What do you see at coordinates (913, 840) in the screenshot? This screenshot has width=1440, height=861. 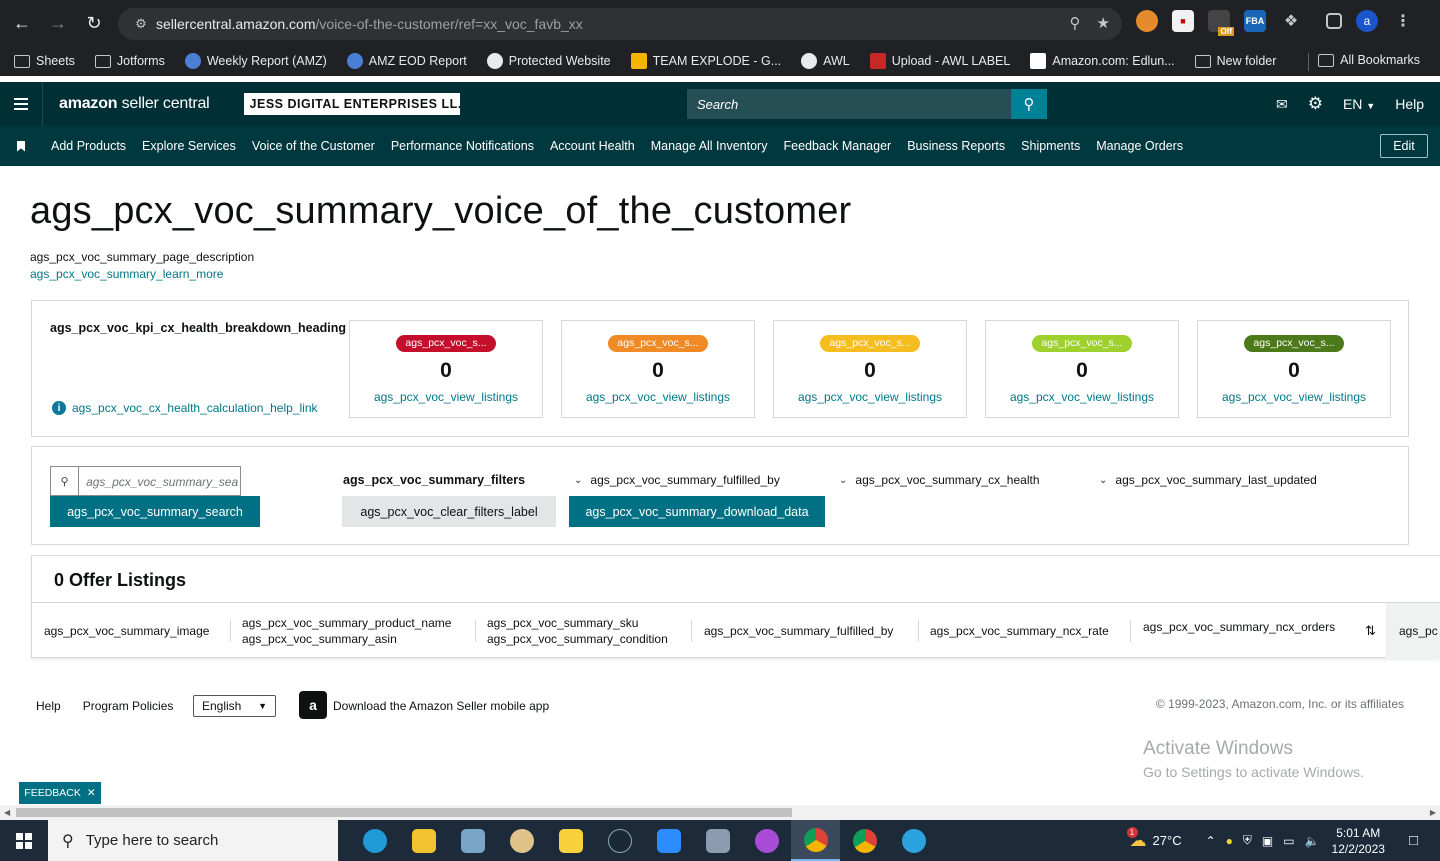 I see `telegram-icon` at bounding box center [913, 840].